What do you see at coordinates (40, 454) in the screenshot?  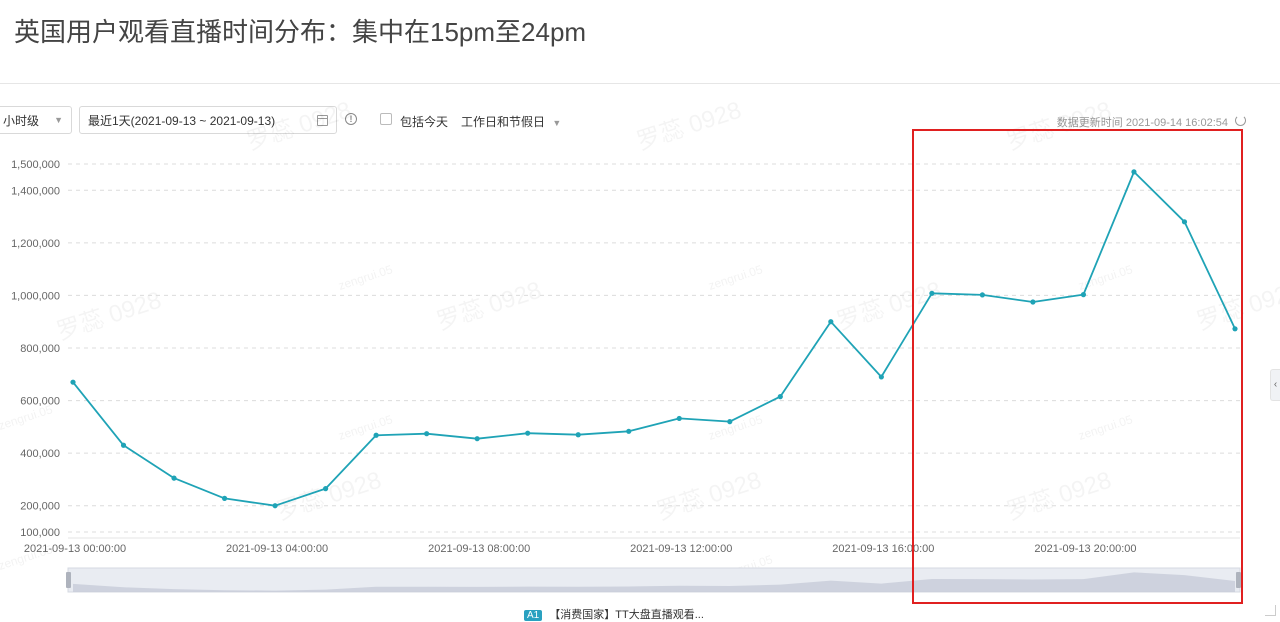 I see `y-tick-label: 400,000` at bounding box center [40, 454].